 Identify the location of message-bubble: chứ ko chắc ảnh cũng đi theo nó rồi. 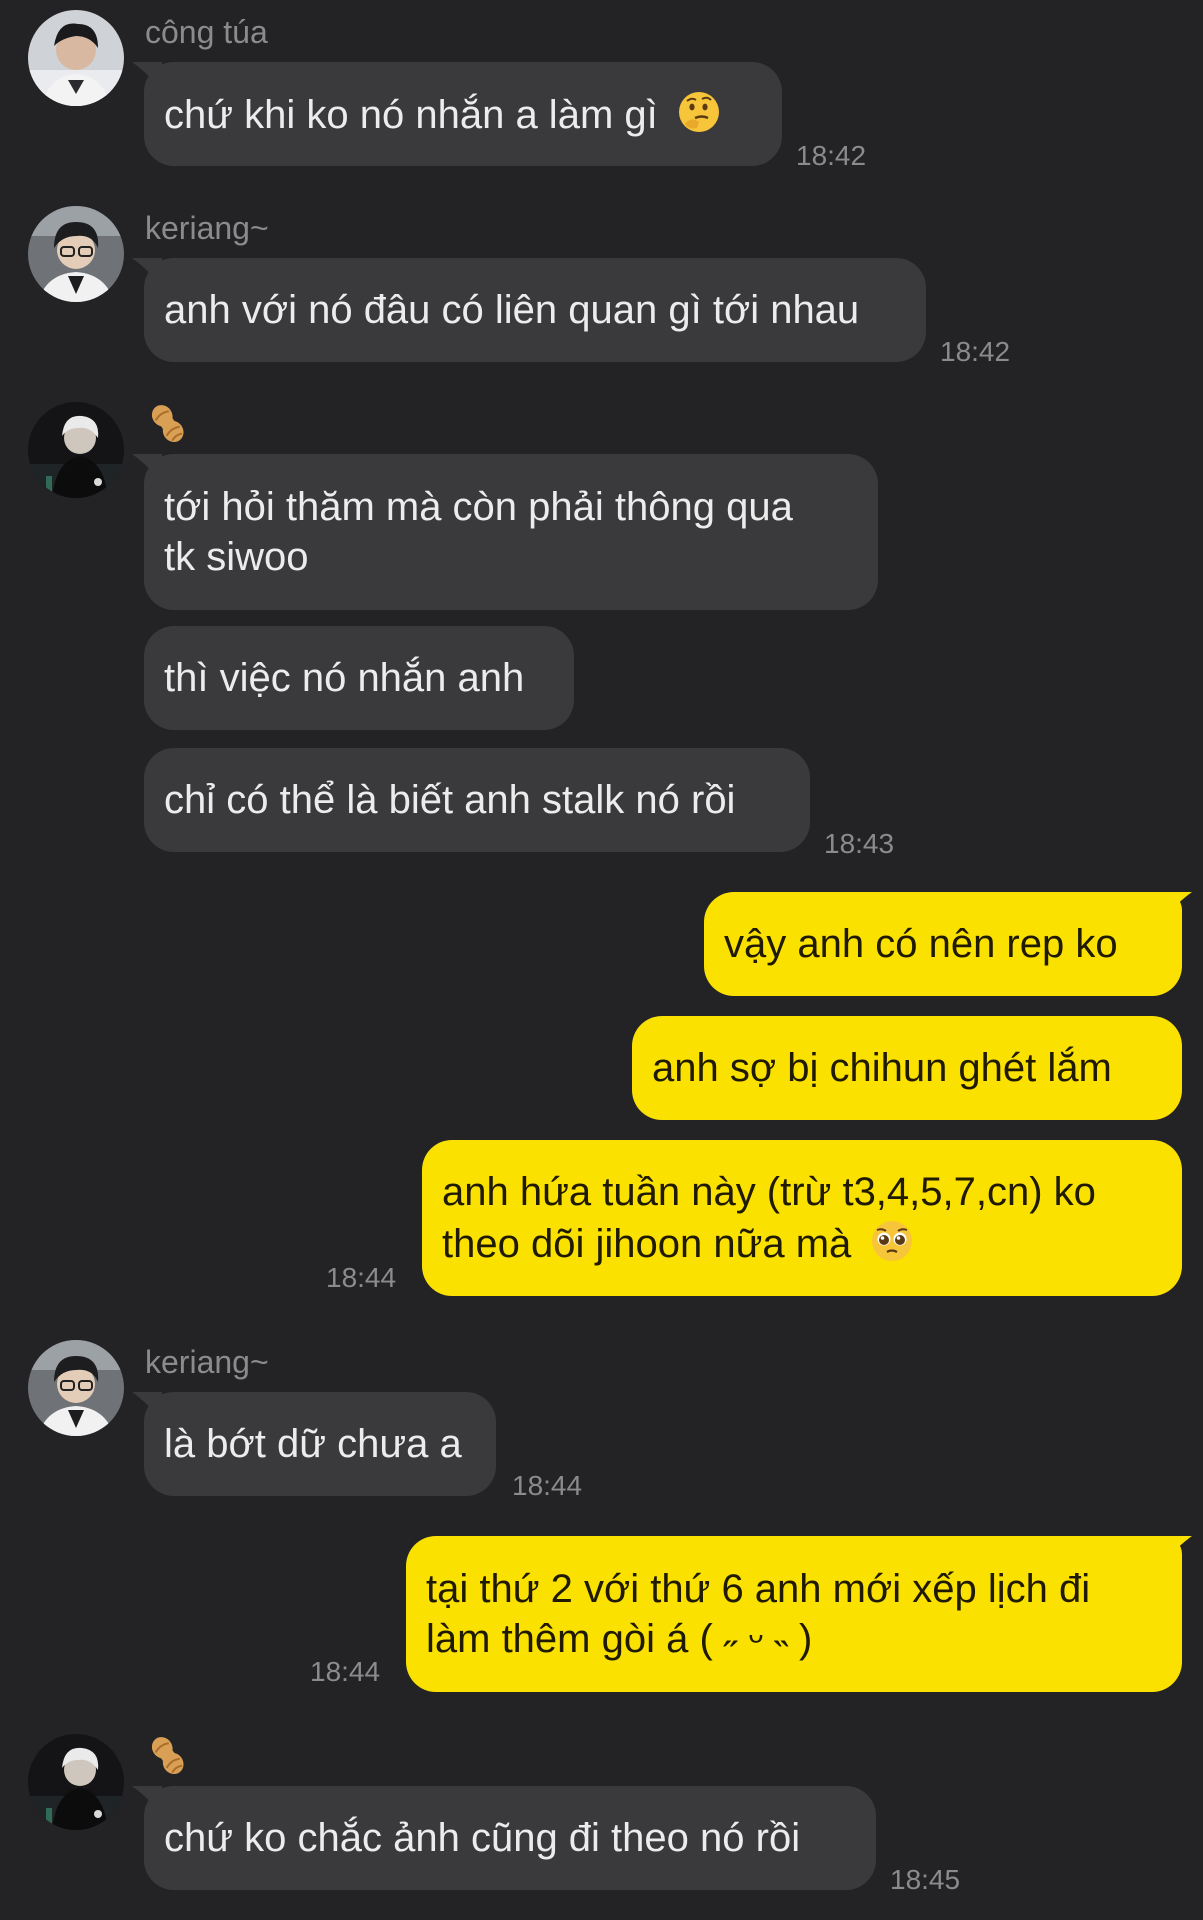
(510, 1838).